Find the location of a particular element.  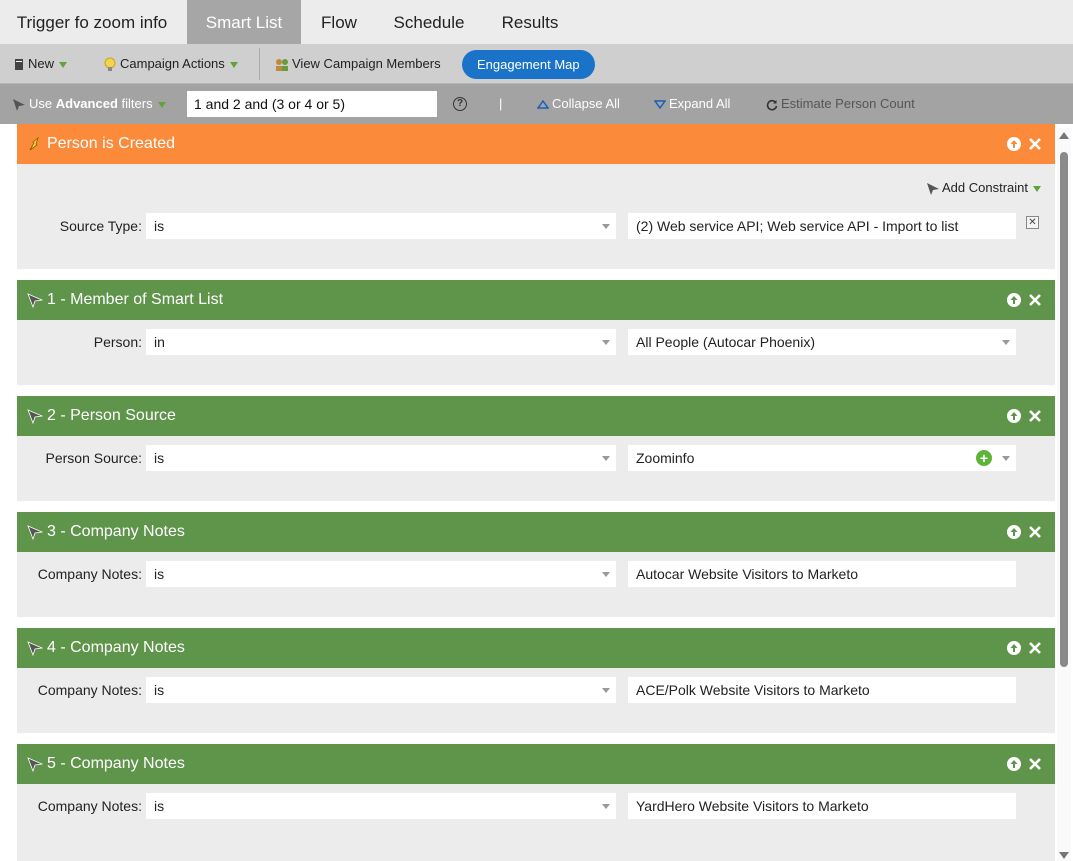

filter-header: 5 - Company Notes is located at coordinates (536, 764).